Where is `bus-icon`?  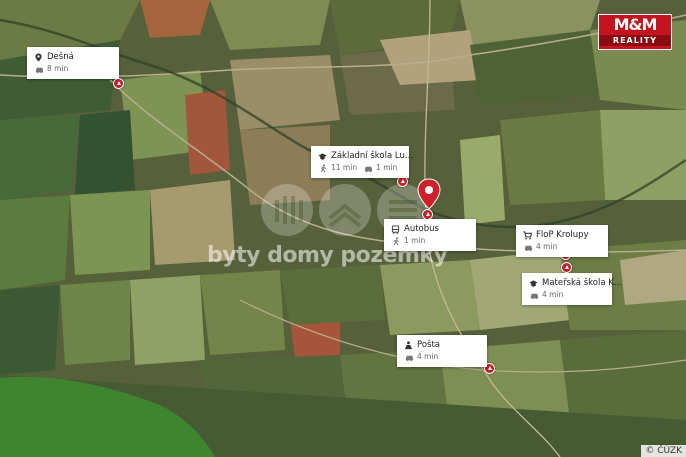 bus-icon is located at coordinates (395, 229).